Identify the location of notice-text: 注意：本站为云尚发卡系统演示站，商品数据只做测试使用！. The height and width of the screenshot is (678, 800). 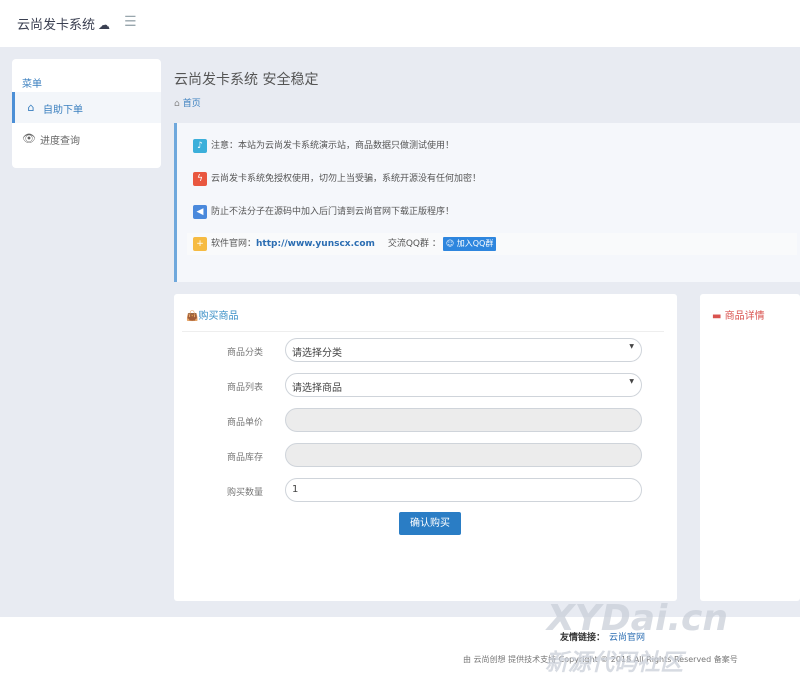
(333, 146).